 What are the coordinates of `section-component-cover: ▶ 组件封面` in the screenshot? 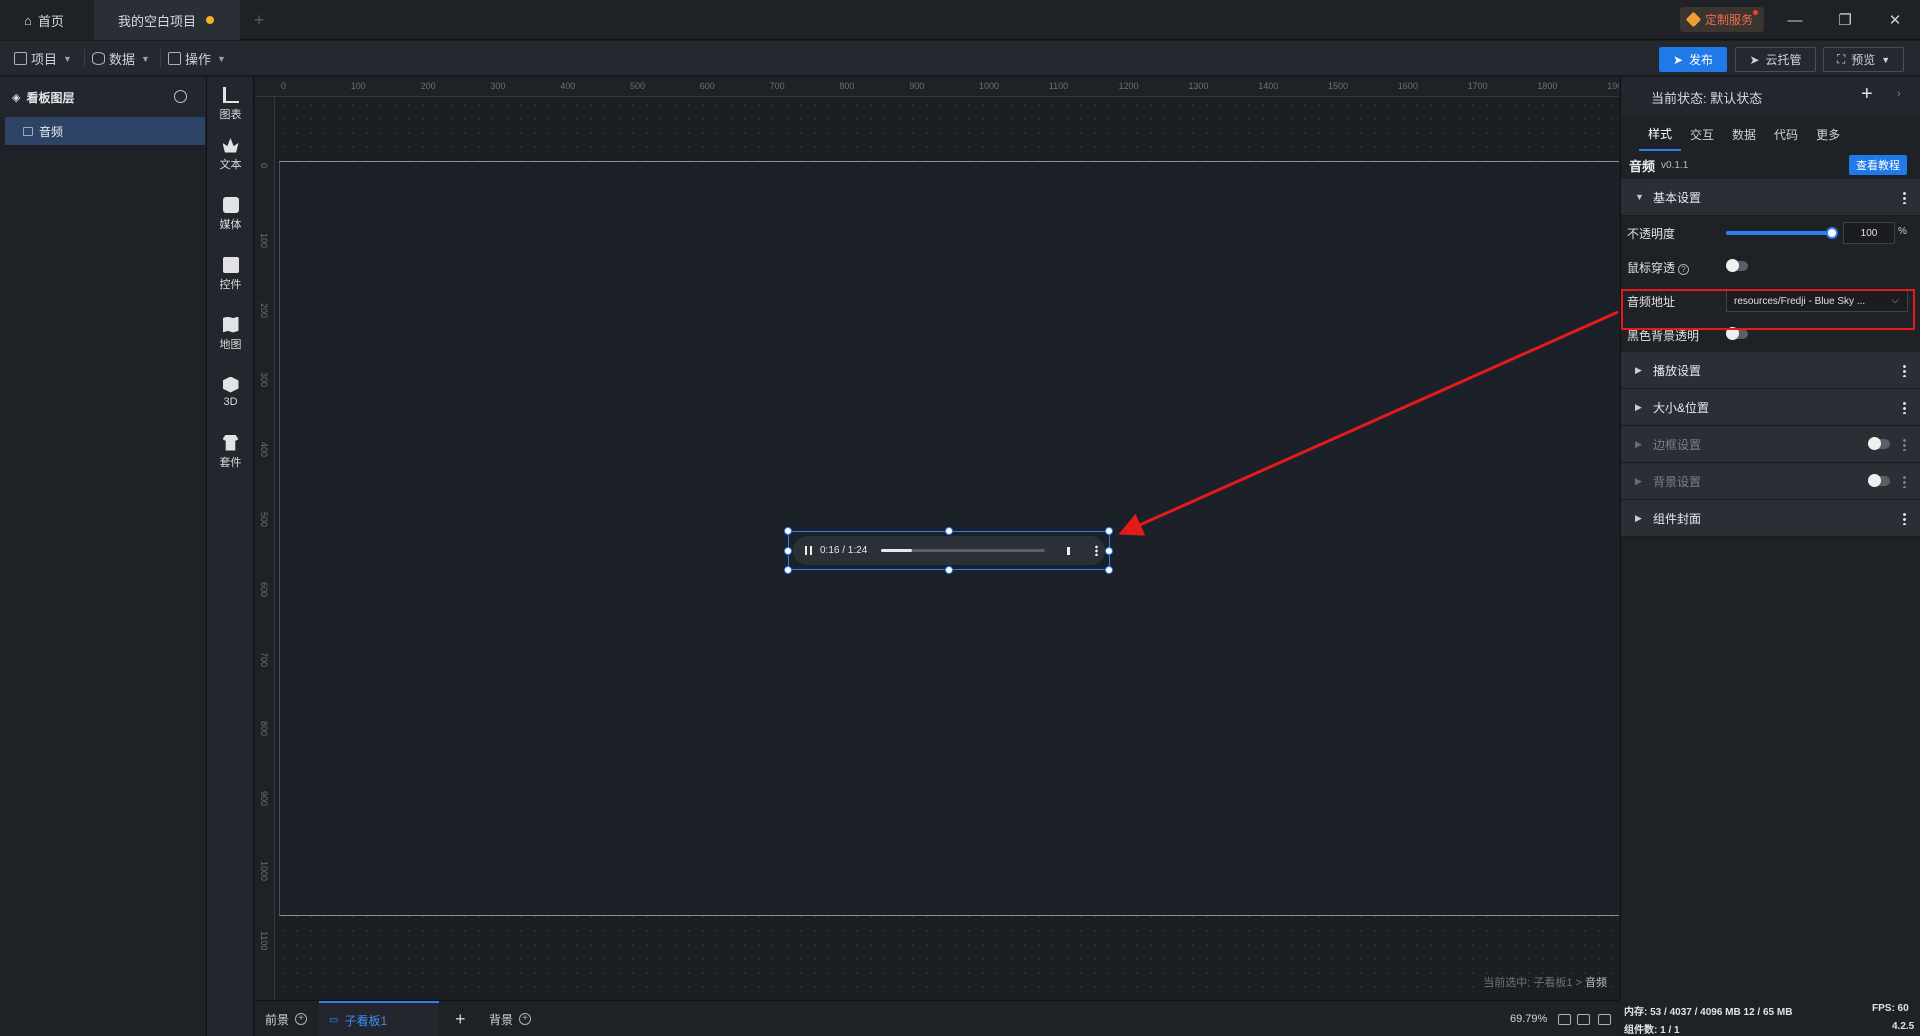 It's located at (1770, 518).